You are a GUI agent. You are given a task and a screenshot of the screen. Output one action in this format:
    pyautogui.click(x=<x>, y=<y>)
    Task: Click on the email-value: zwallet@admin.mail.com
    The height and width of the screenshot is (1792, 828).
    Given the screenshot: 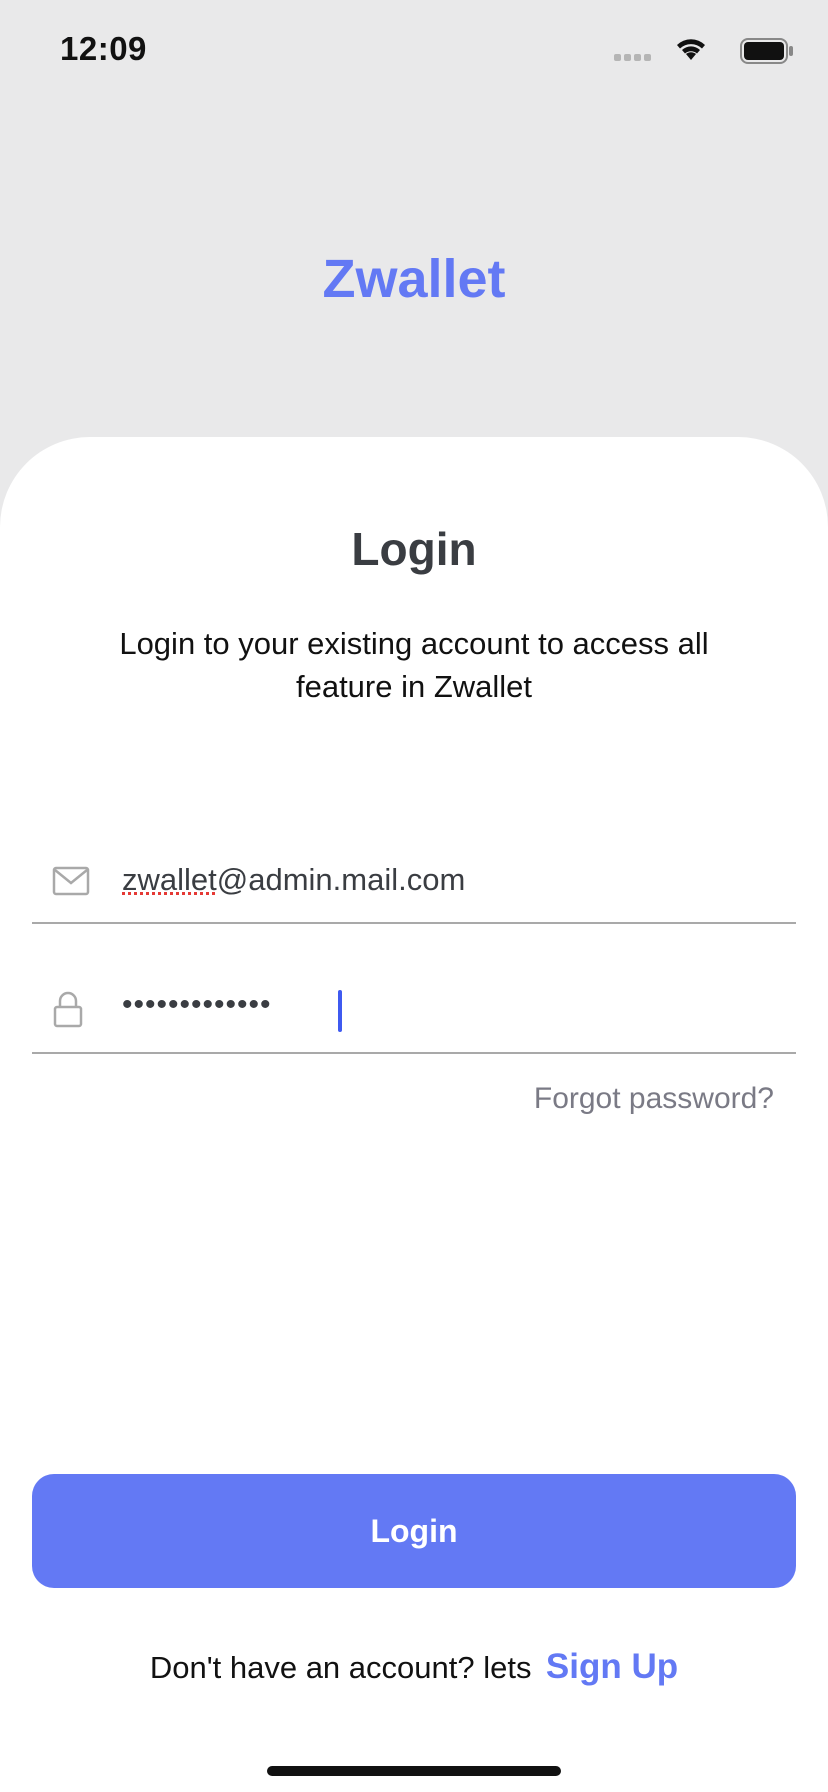 What is the action you would take?
    pyautogui.click(x=293, y=880)
    